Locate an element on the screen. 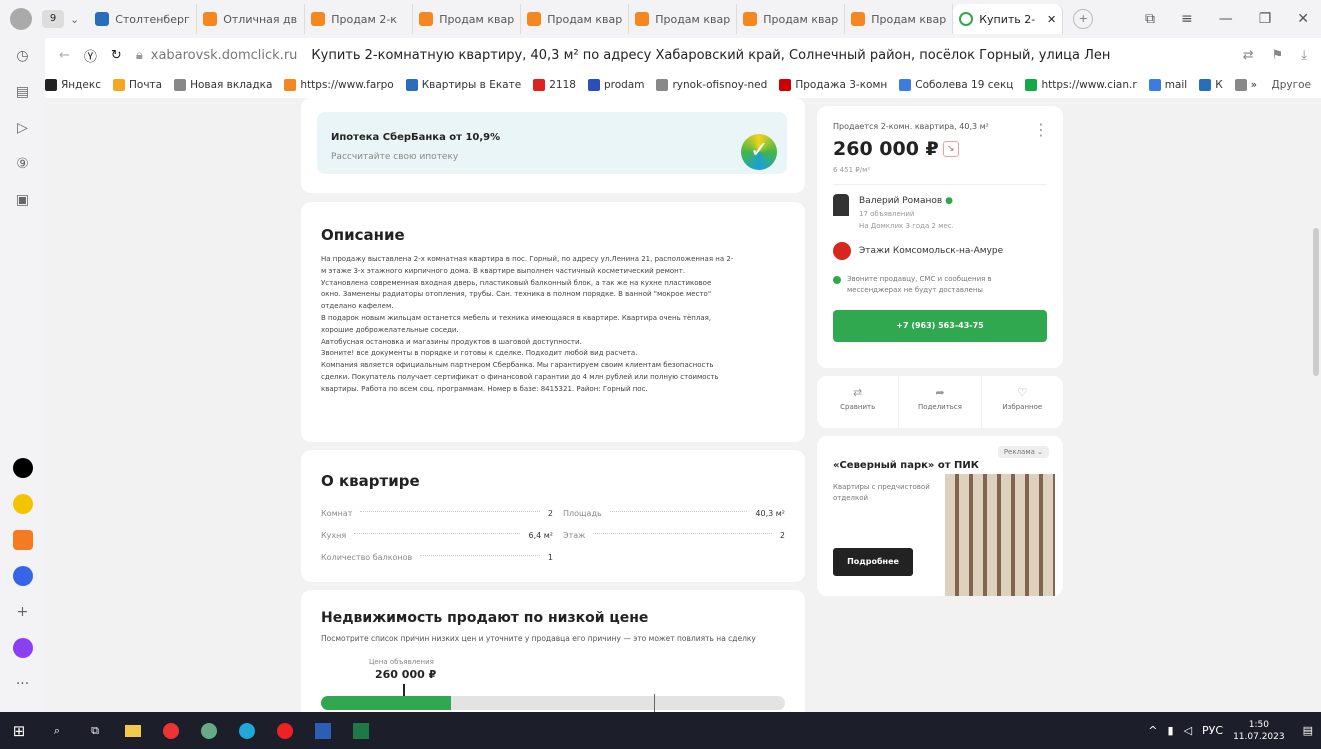 This screenshot has width=1321, height=749. agent-name: Валерий Романов ● is located at coordinates (906, 201).